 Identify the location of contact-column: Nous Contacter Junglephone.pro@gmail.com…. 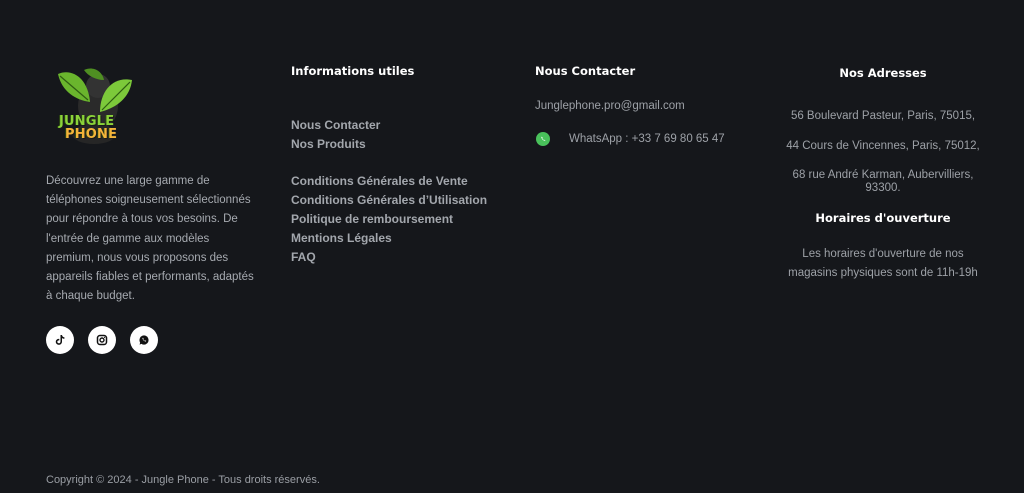
(650, 105).